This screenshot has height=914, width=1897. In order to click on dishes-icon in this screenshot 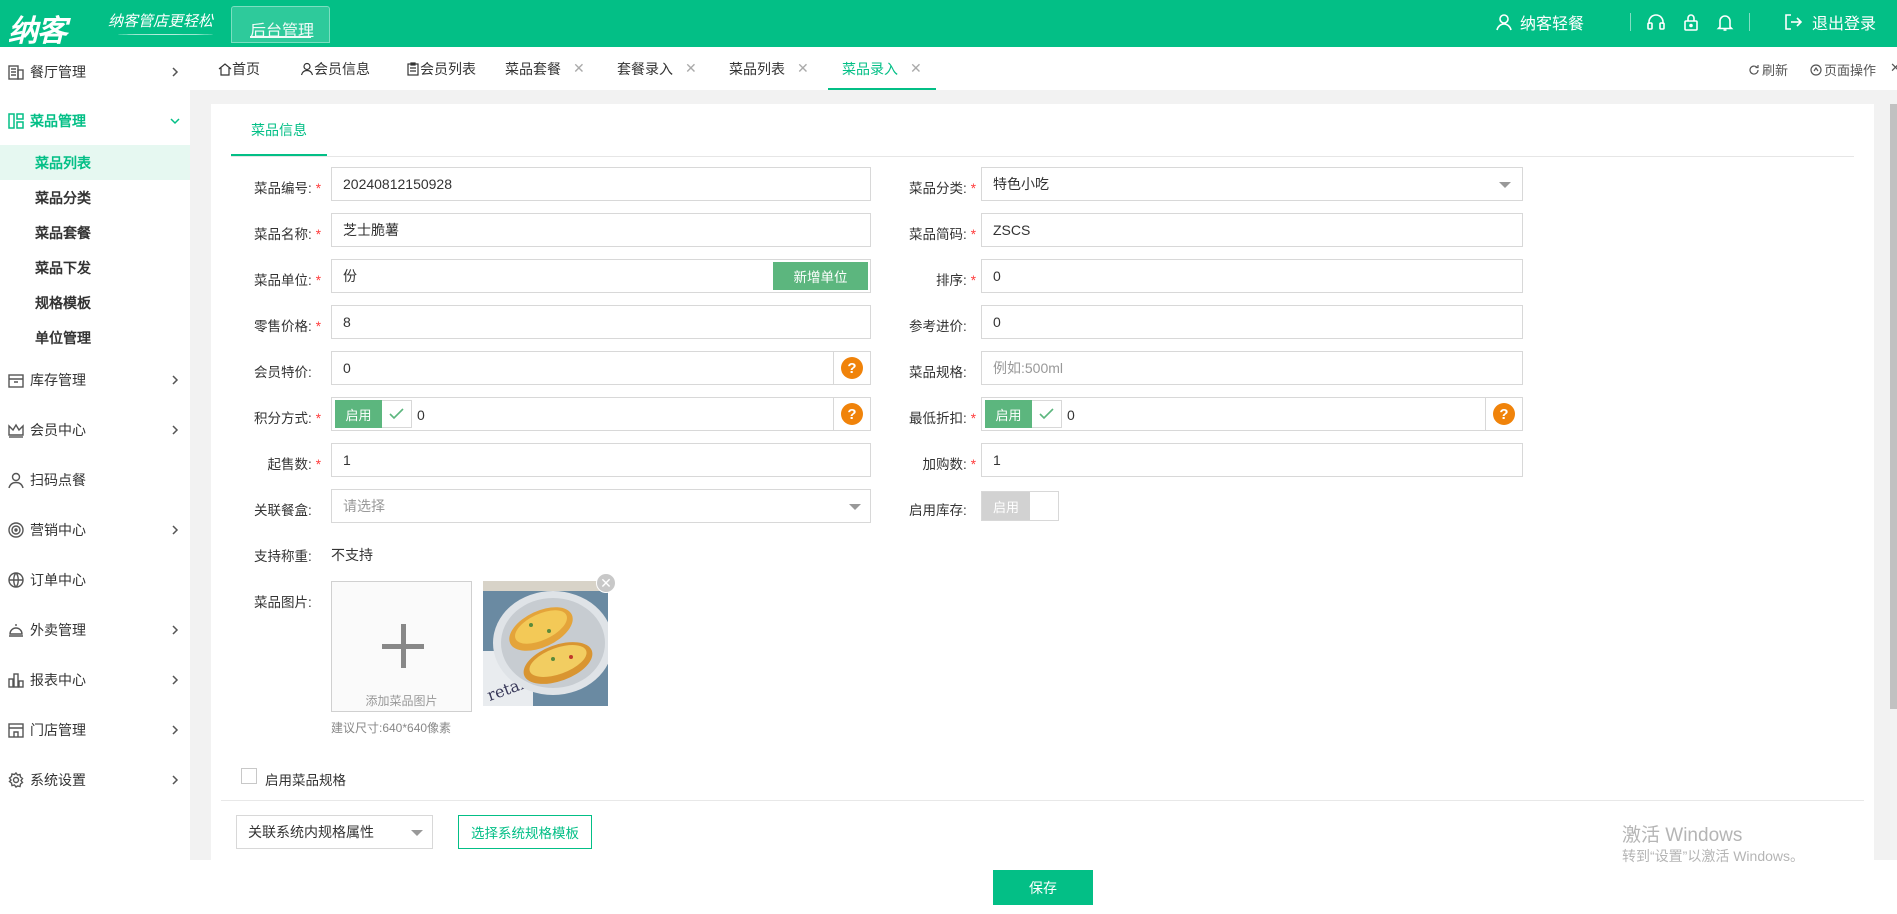, I will do `click(16, 121)`.